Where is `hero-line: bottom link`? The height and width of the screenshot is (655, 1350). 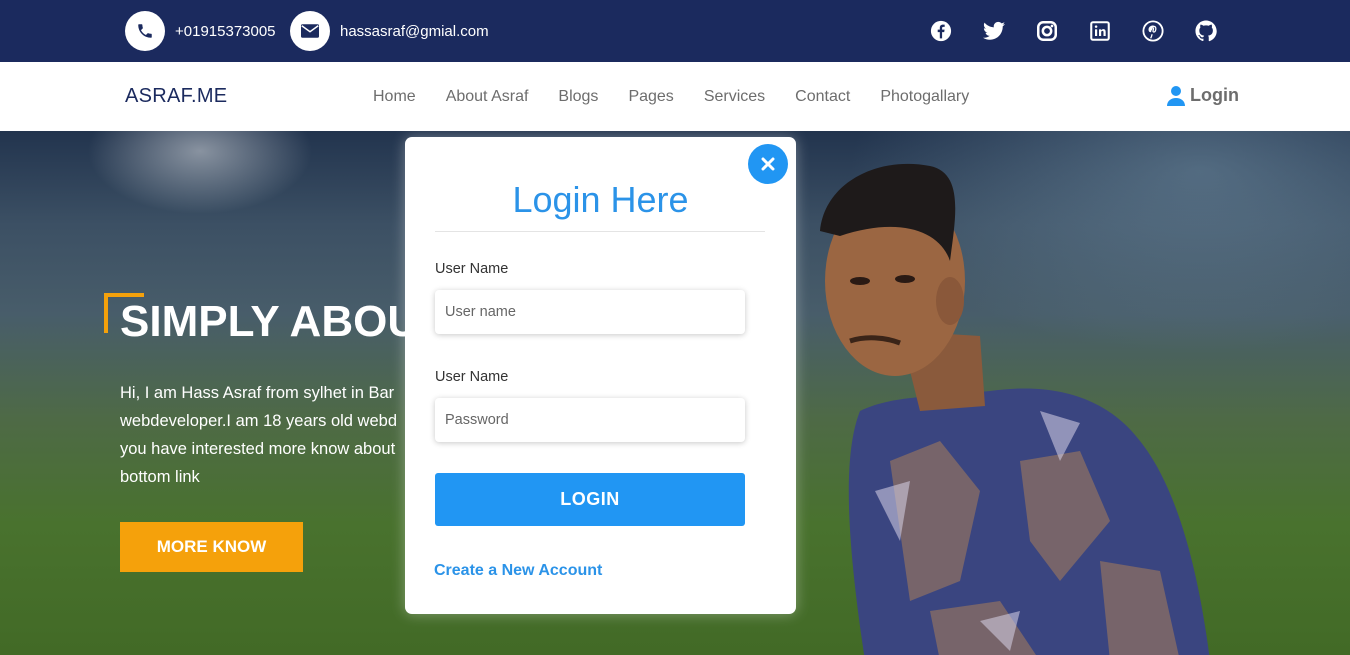
hero-line: bottom link is located at coordinates (160, 477).